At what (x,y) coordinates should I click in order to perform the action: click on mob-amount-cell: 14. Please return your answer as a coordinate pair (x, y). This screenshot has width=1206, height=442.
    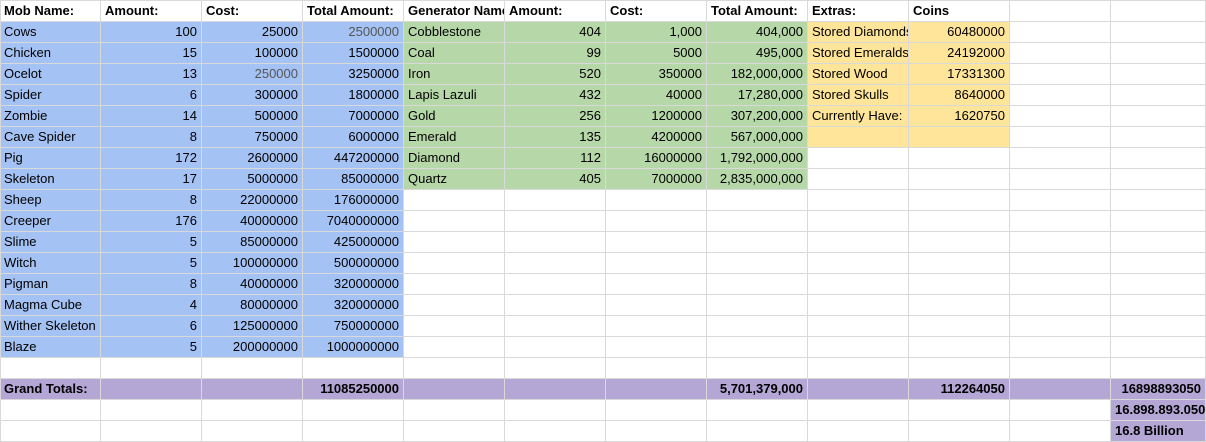
    Looking at the image, I should click on (151, 116).